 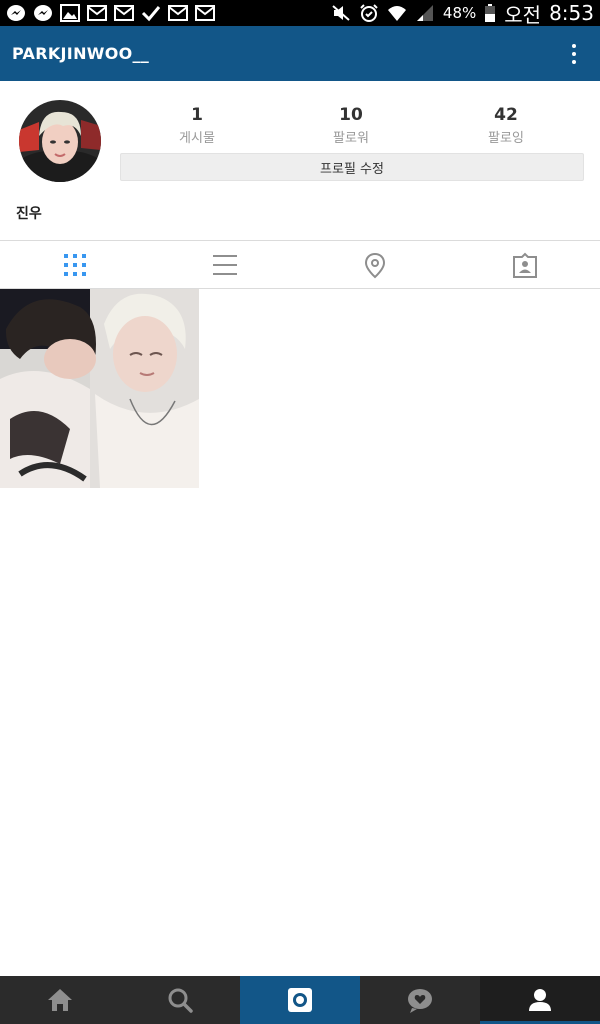 What do you see at coordinates (571, 13) in the screenshot?
I see `clock-time: 8:53` at bounding box center [571, 13].